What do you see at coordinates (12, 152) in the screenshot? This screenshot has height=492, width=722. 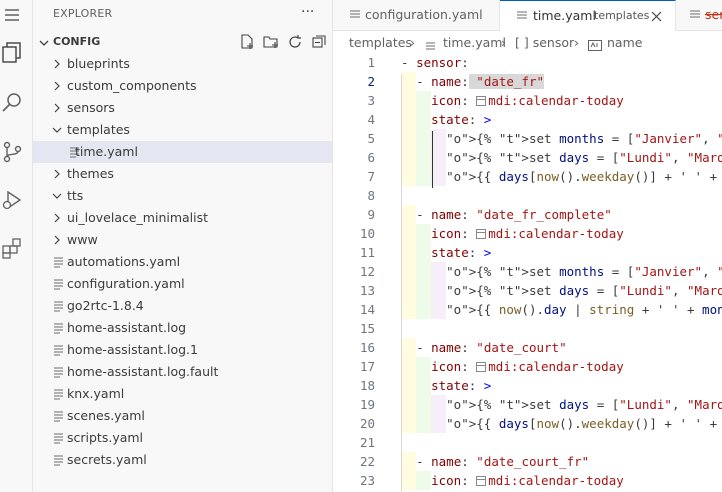 I see `source-control-icon` at bounding box center [12, 152].